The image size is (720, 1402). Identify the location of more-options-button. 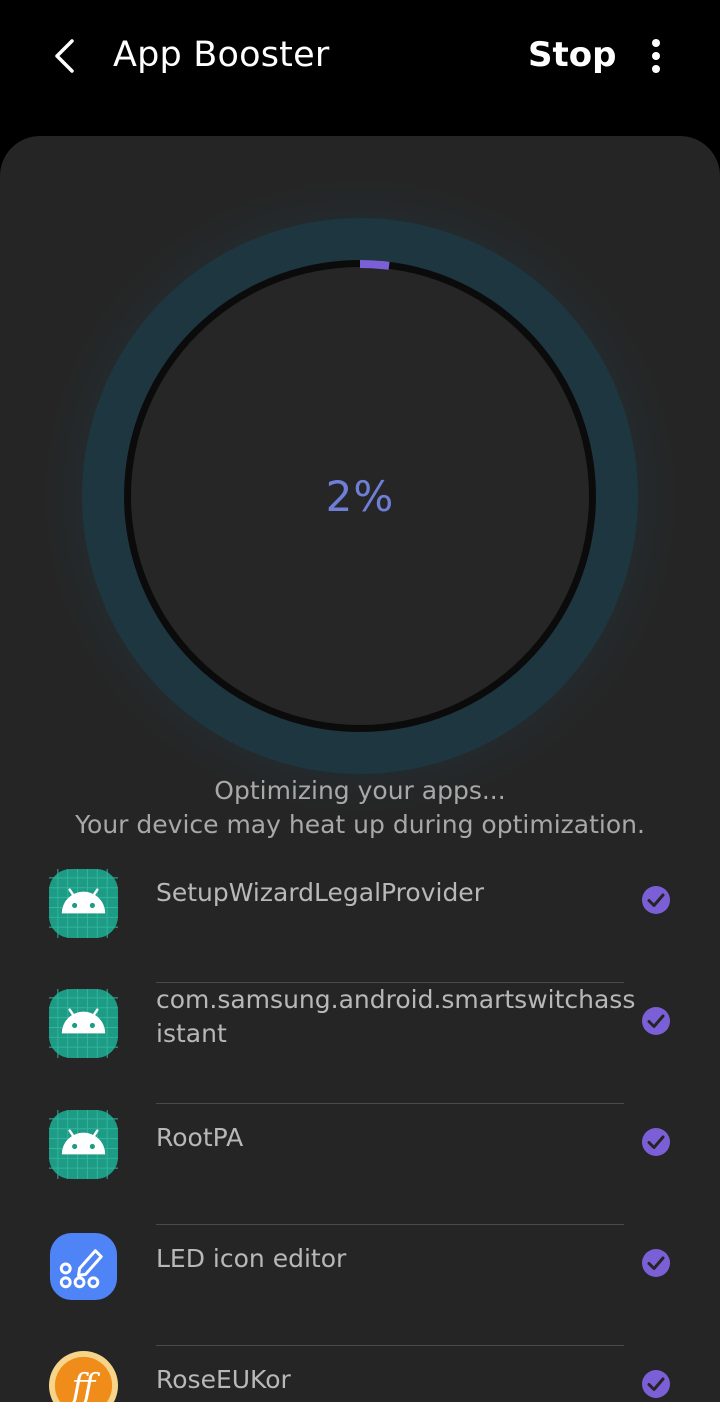
(656, 56).